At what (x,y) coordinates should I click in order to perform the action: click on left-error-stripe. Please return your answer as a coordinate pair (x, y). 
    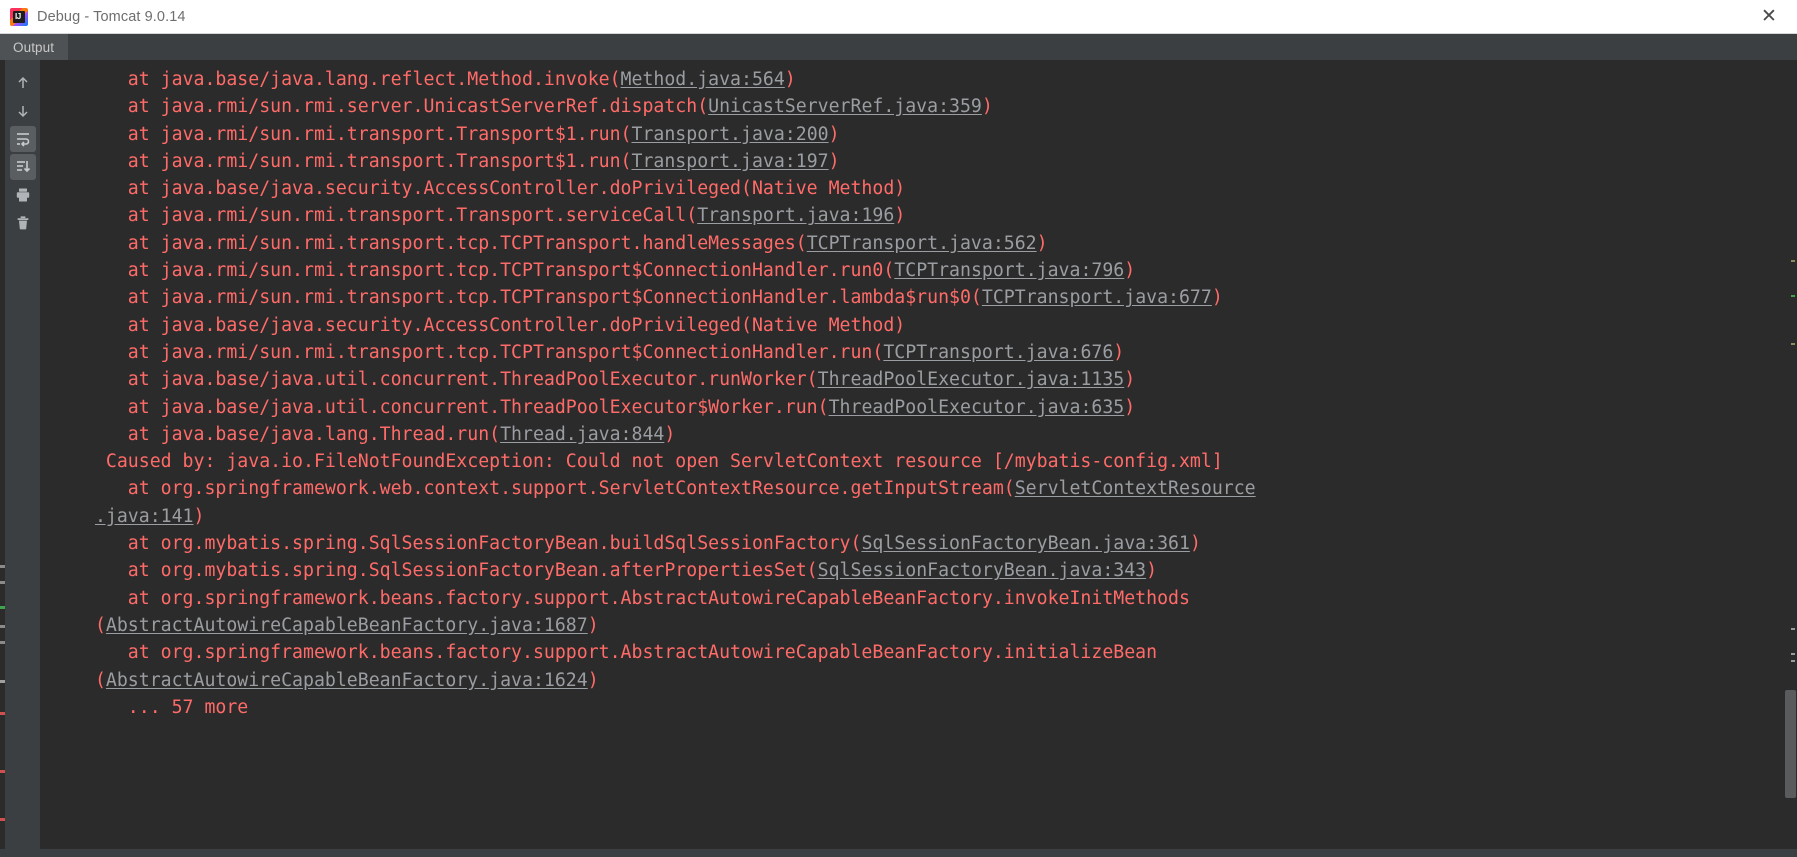
    Looking at the image, I should click on (2, 458).